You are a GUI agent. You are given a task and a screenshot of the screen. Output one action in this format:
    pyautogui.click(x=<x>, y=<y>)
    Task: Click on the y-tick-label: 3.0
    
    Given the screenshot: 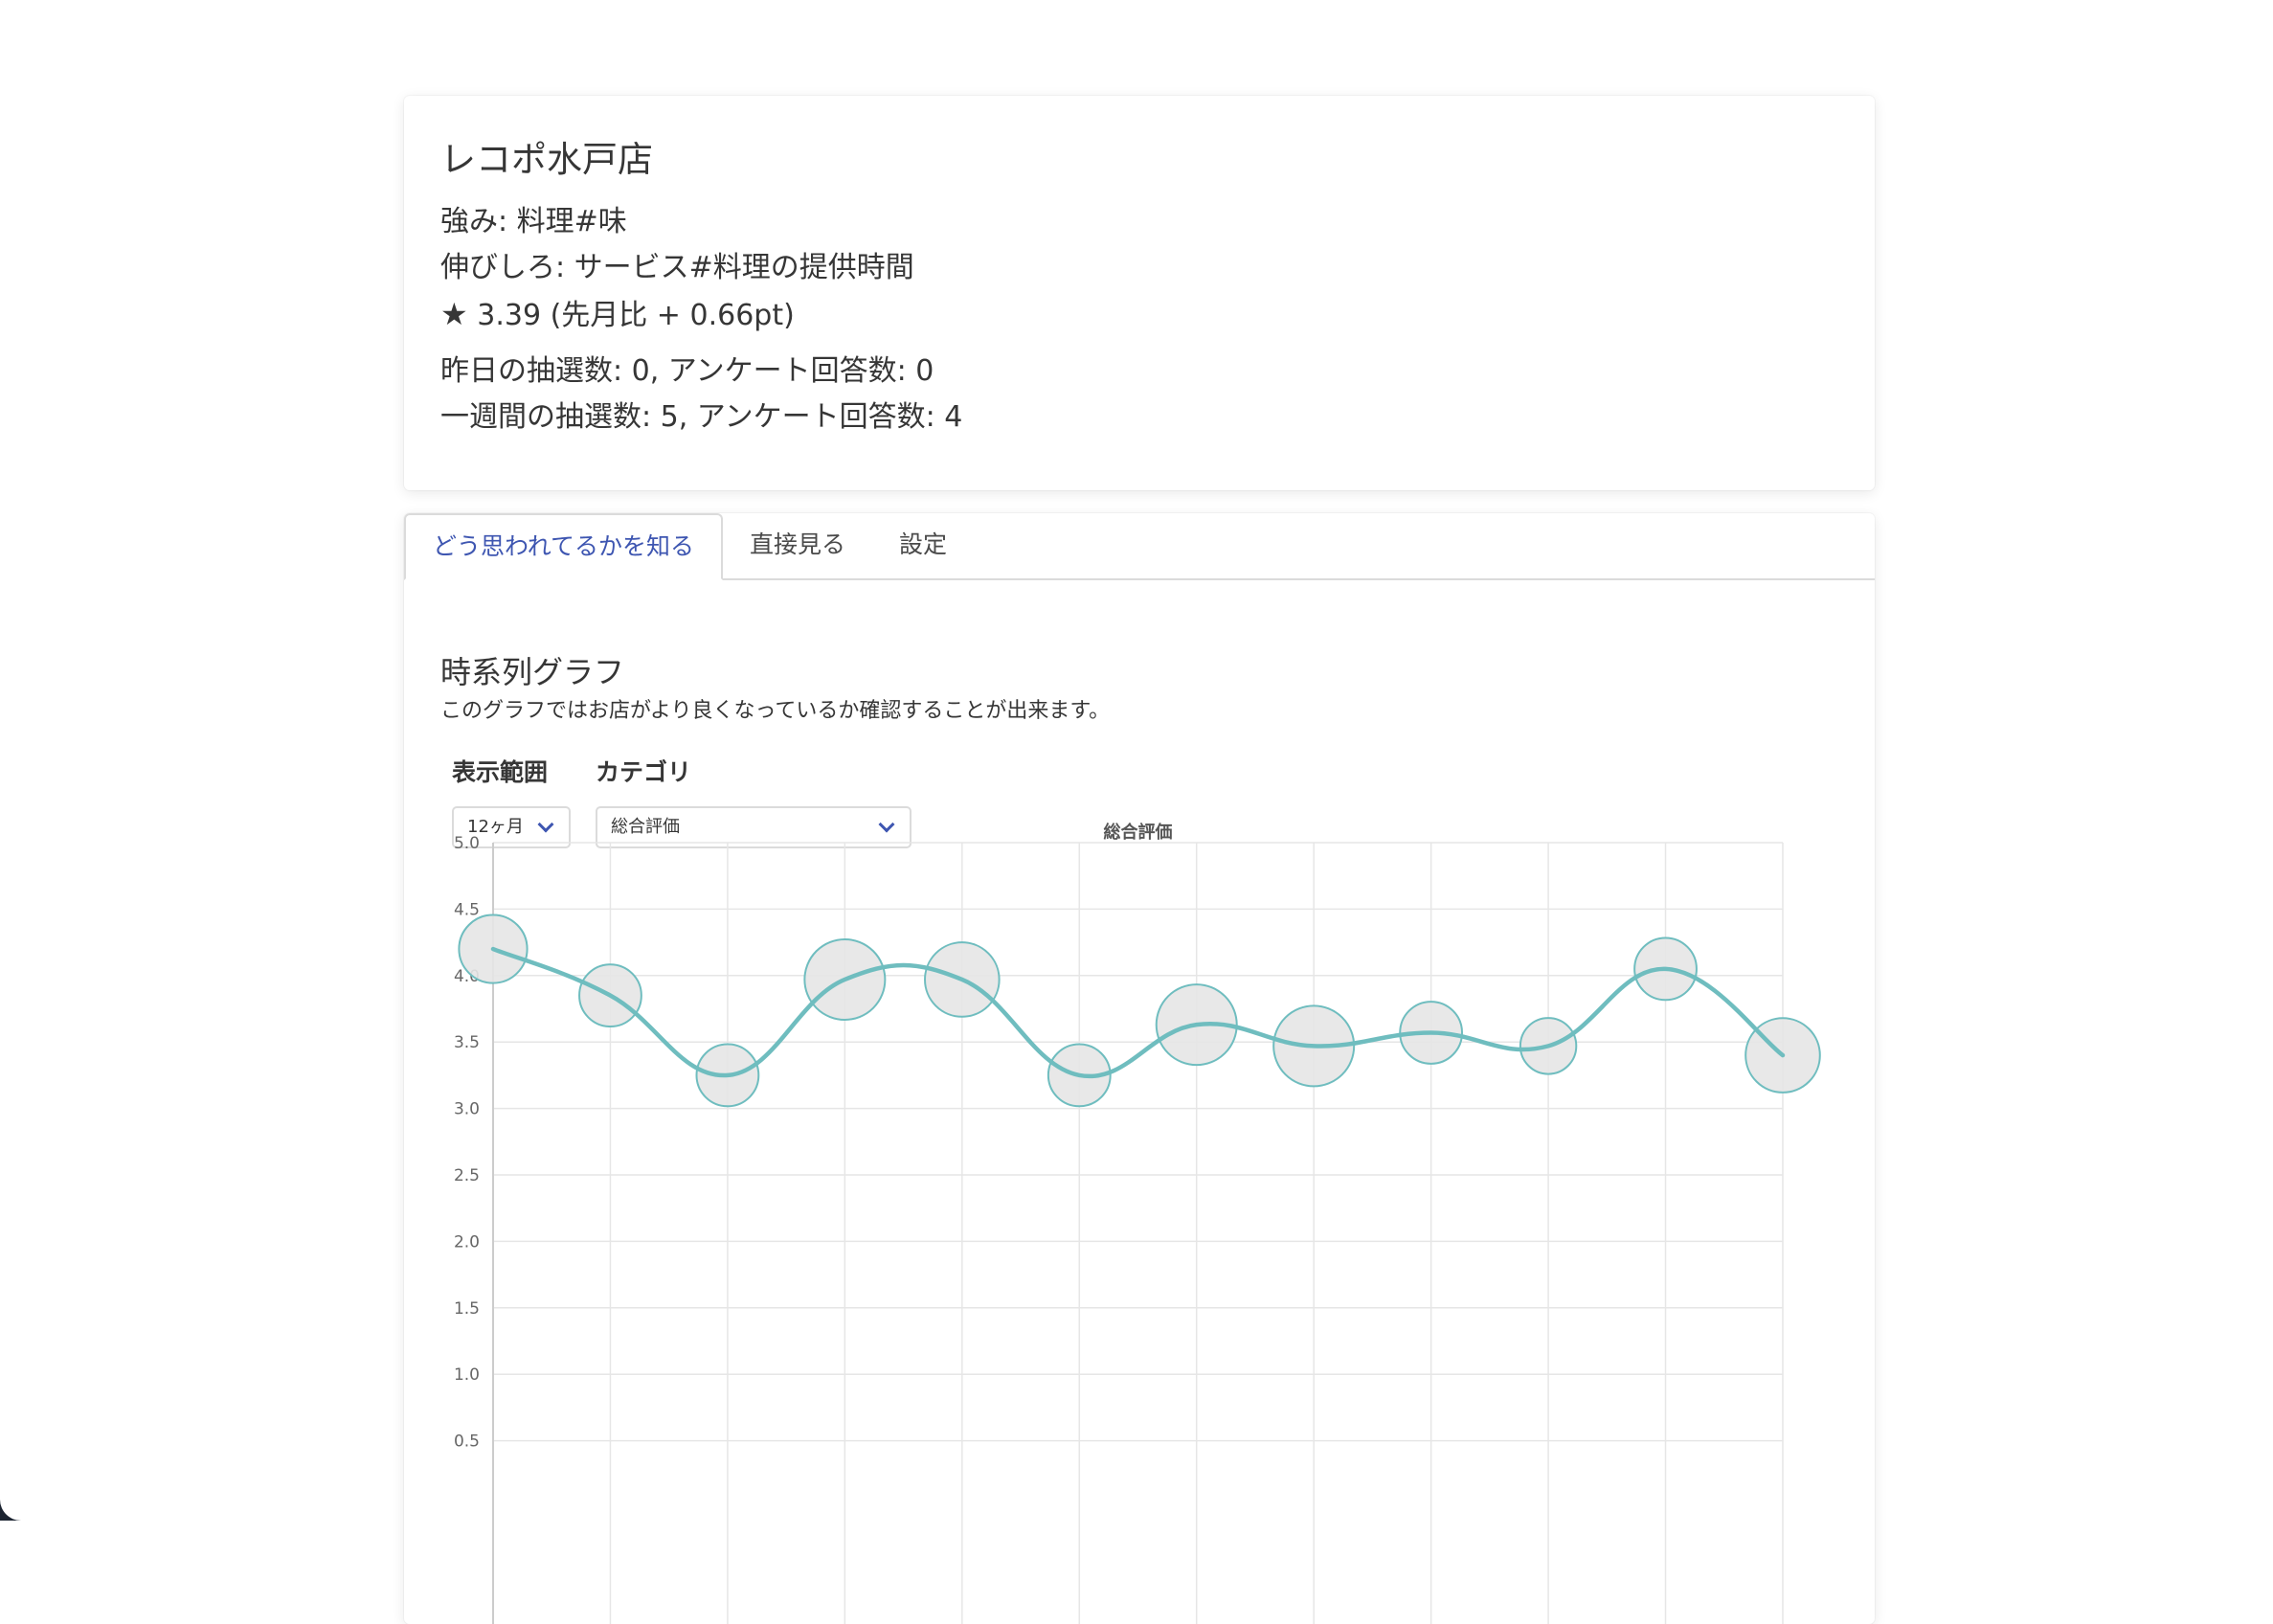 What is the action you would take?
    pyautogui.click(x=467, y=1109)
    